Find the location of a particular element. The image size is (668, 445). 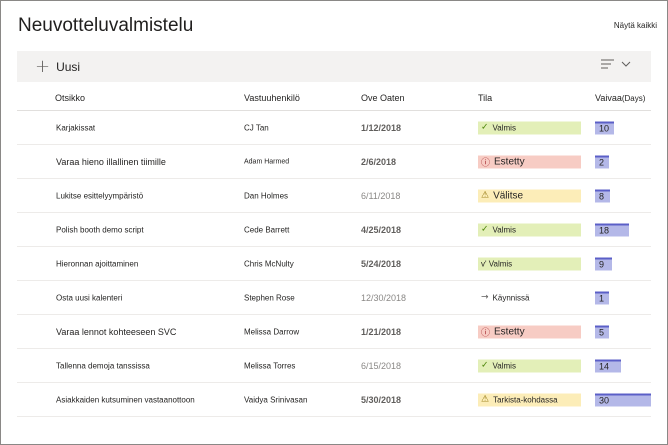

see-all-link: Näytä kaikki is located at coordinates (635, 25).